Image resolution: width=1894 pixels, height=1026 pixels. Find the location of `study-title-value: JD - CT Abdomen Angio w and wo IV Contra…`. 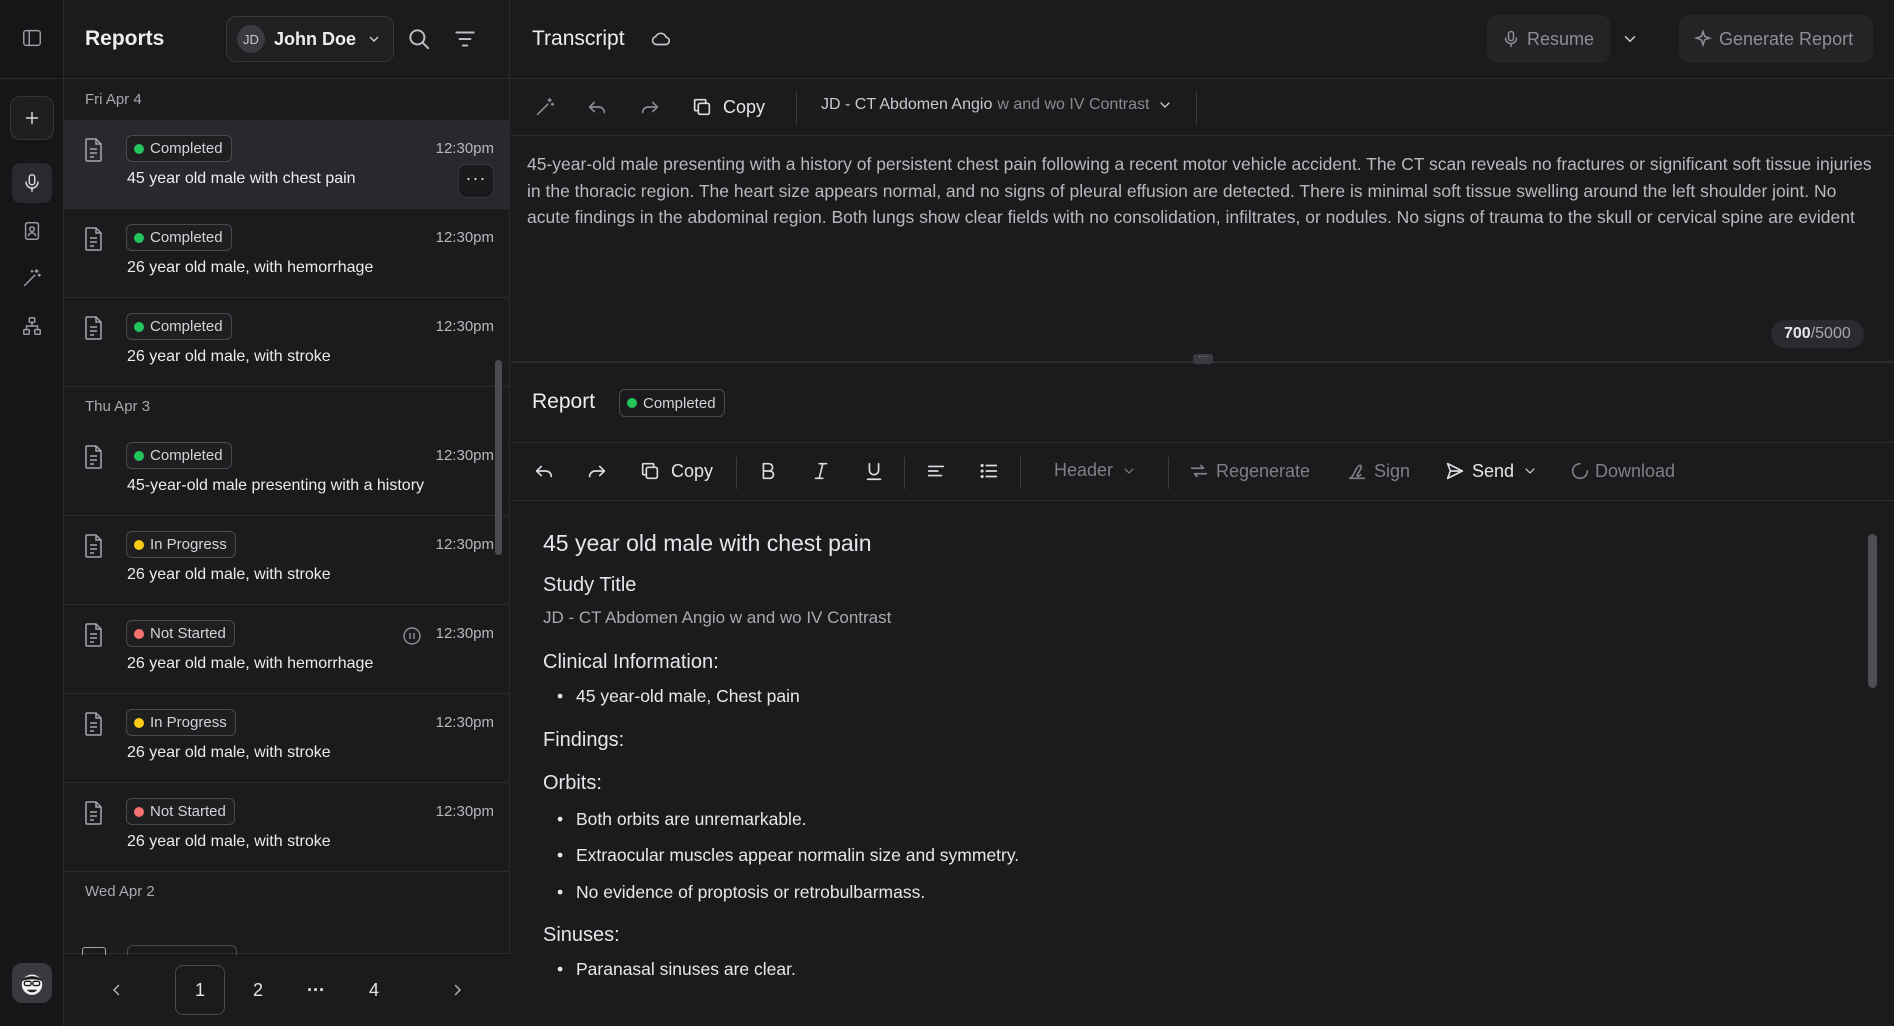

study-title-value: JD - CT Abdomen Angio w and wo IV Contra… is located at coordinates (717, 617).